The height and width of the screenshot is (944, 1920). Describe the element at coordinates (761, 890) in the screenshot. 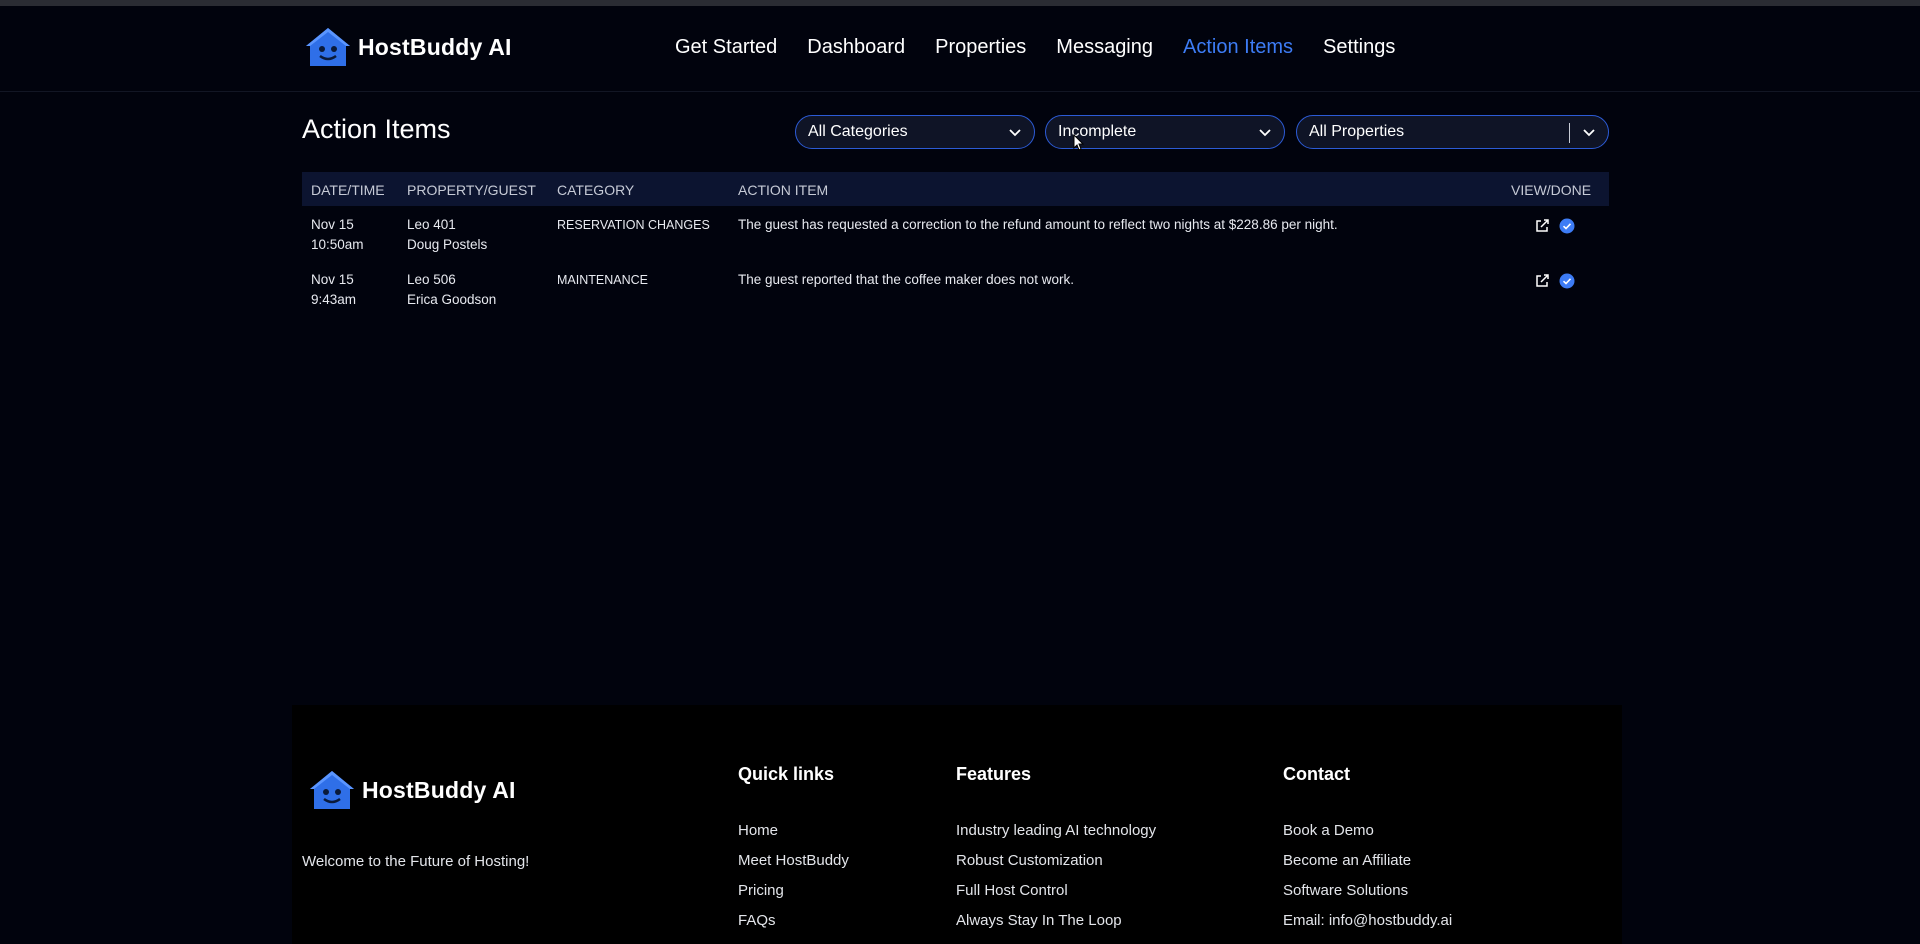

I see `footer-link-pricing: Pricing` at that location.